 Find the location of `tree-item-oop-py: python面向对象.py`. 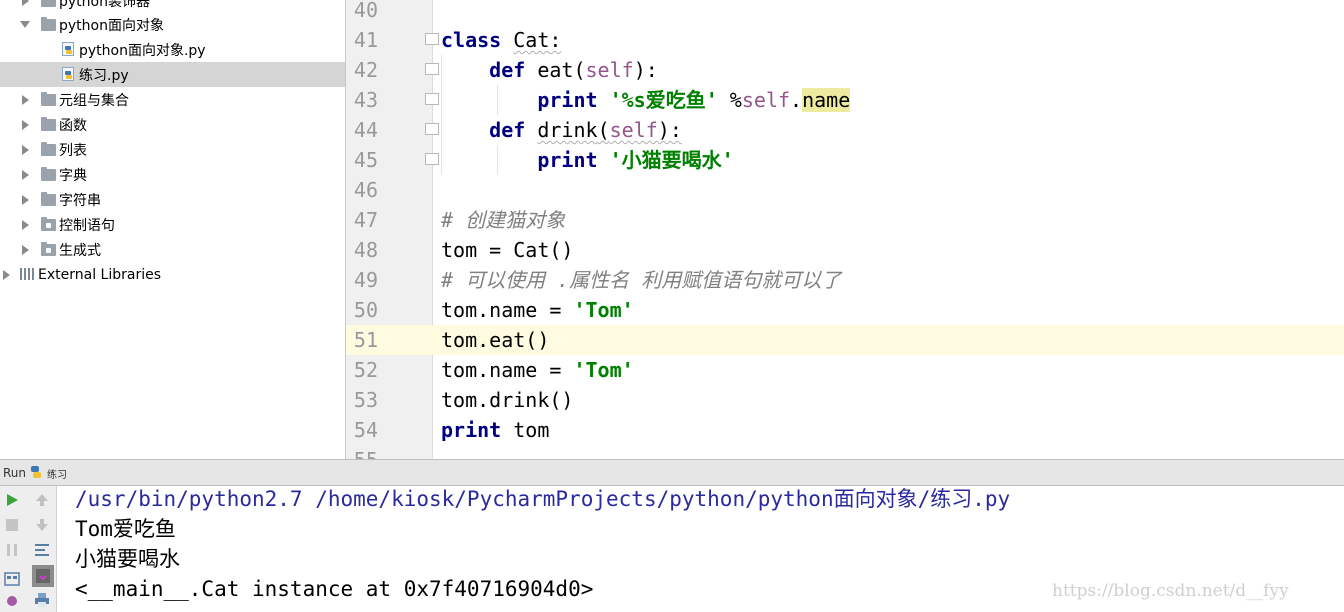

tree-item-oop-py: python面向对象.py is located at coordinates (172, 49).